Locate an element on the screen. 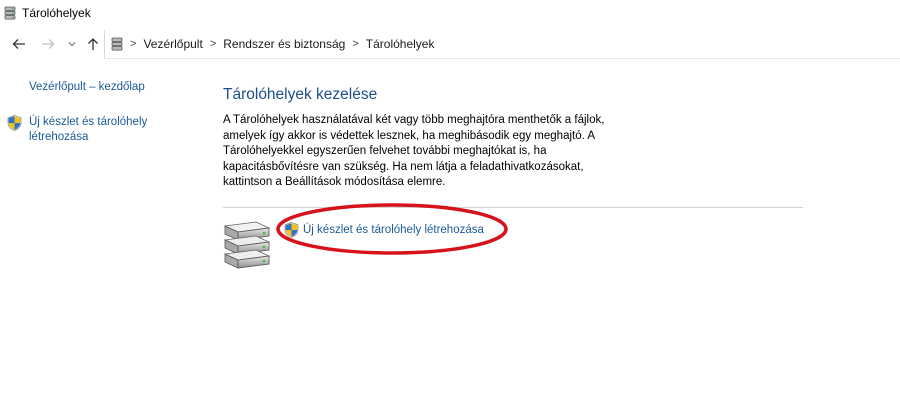 This screenshot has width=900, height=402. arrow-left-icon is located at coordinates (18, 44).